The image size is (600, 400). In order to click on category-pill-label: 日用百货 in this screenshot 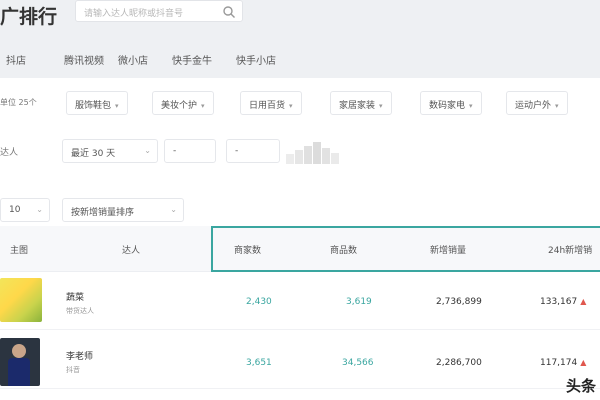, I will do `click(267, 106)`.